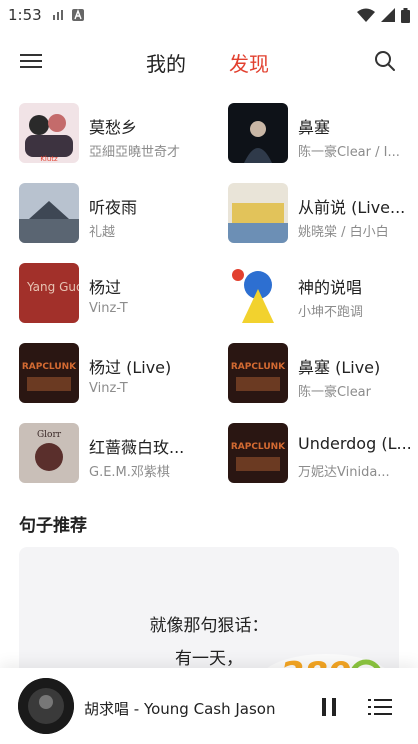 This screenshot has height=744, width=418. What do you see at coordinates (209, 659) in the screenshot?
I see `quote-line: 有一天，` at bounding box center [209, 659].